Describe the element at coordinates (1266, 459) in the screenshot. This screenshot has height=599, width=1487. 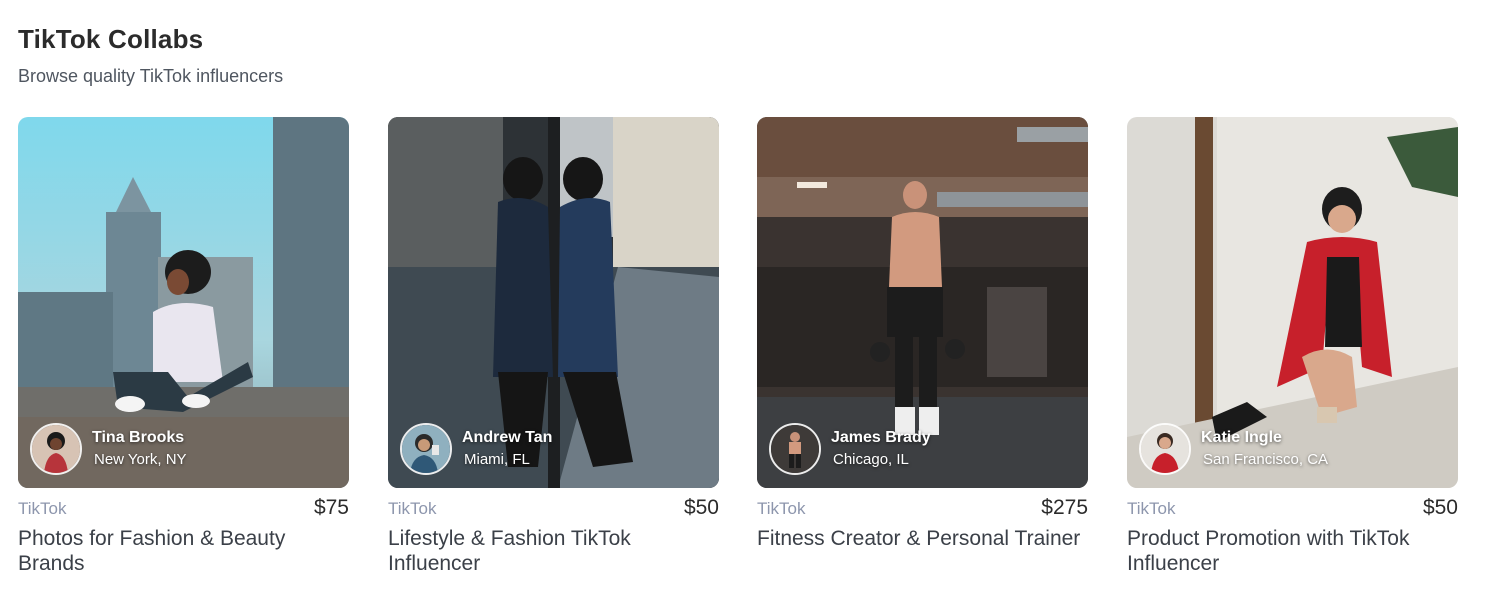
I see `creator-location: San Francisco, CA` at that location.